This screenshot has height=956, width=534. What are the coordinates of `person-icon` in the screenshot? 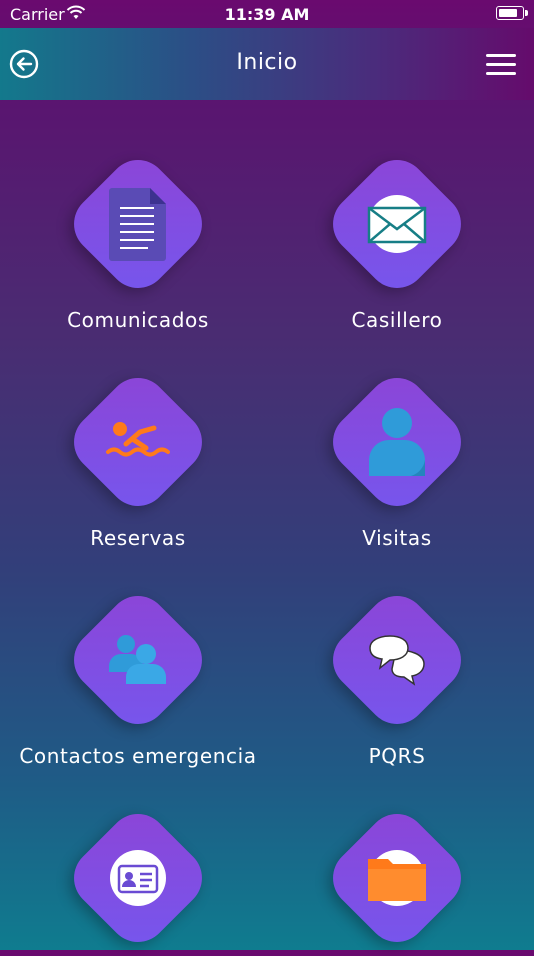 It's located at (397, 442).